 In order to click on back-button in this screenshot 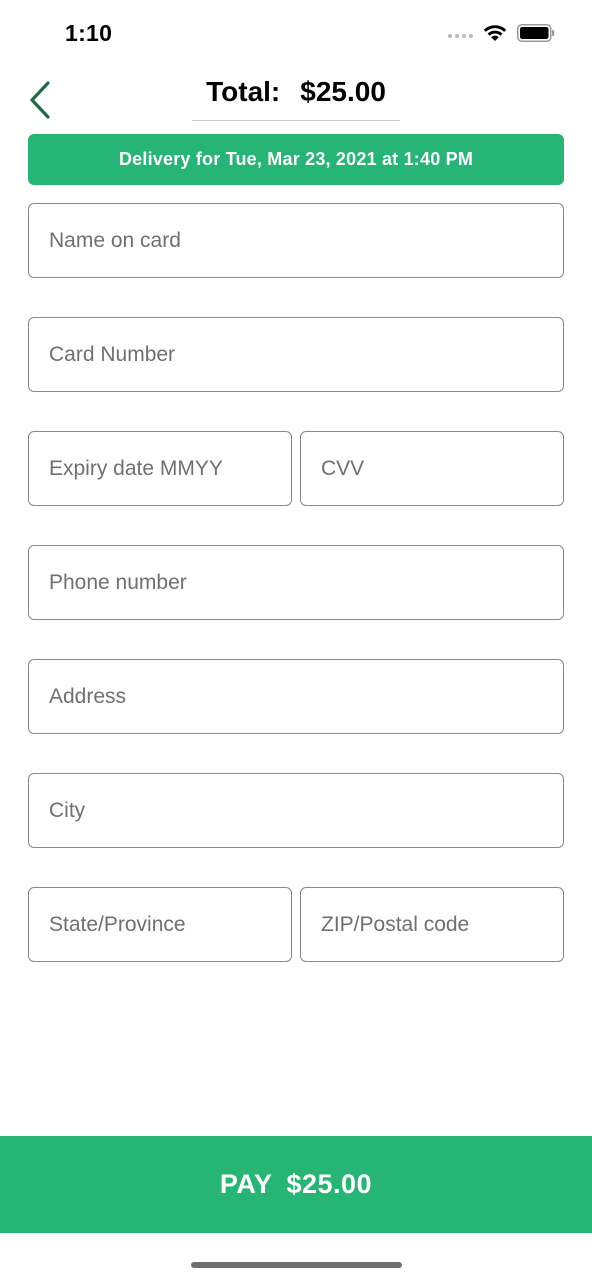, I will do `click(40, 100)`.